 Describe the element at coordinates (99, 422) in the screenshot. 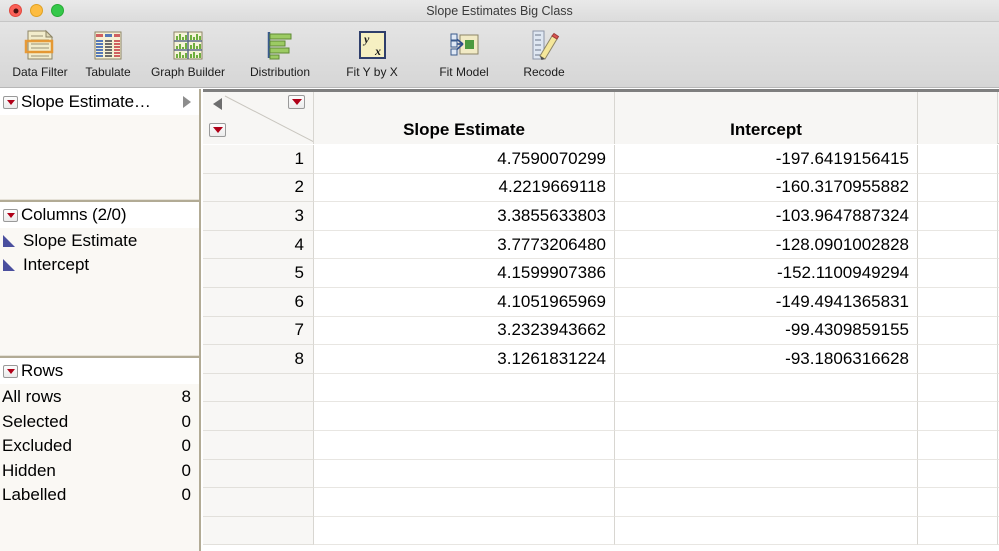

I see `rows-stat-selected: Selected 0` at that location.